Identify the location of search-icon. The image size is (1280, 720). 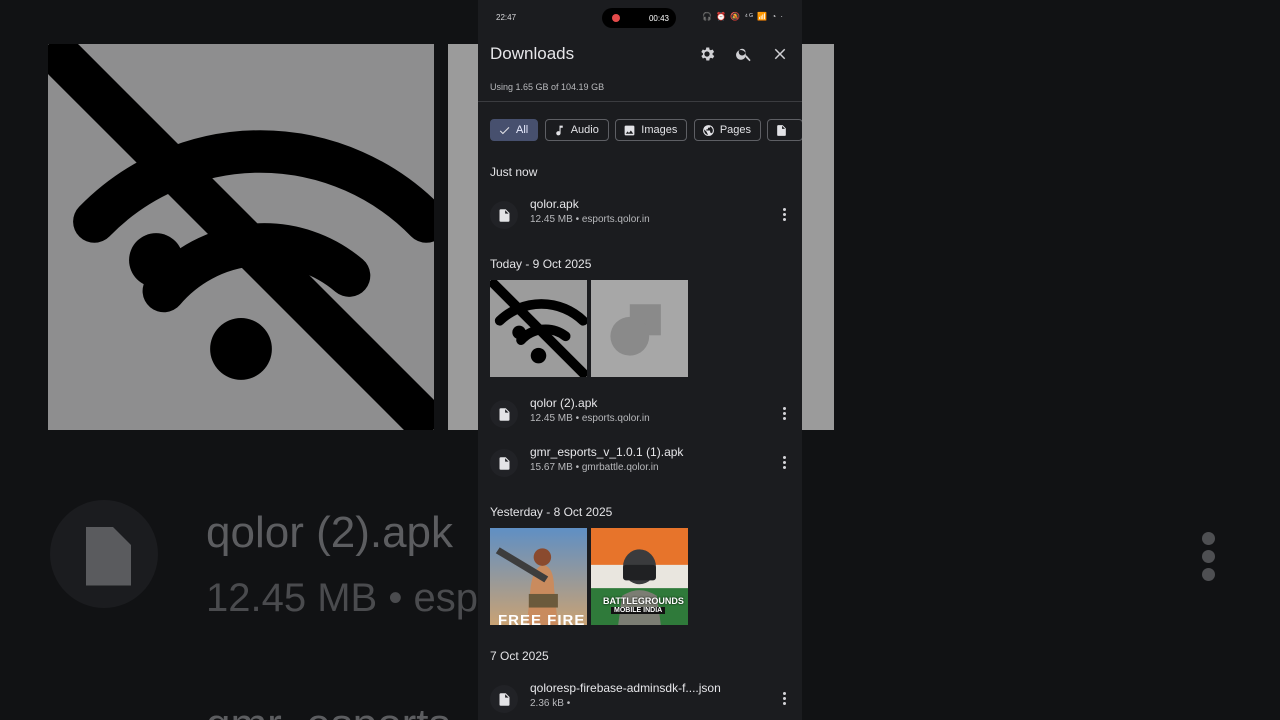
(743, 55).